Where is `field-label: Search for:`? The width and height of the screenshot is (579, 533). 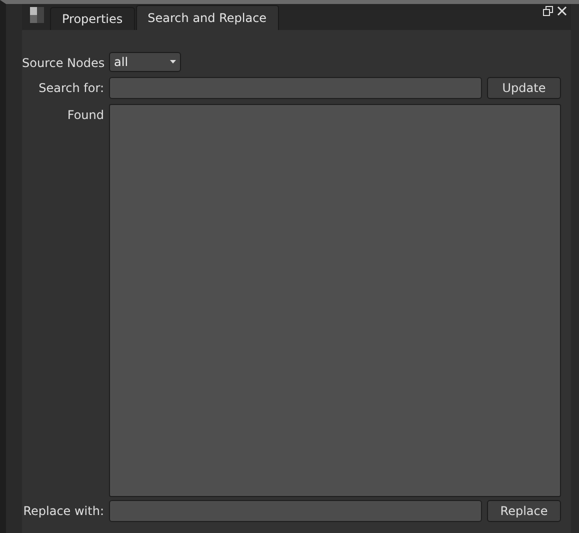 field-label: Search for: is located at coordinates (71, 88).